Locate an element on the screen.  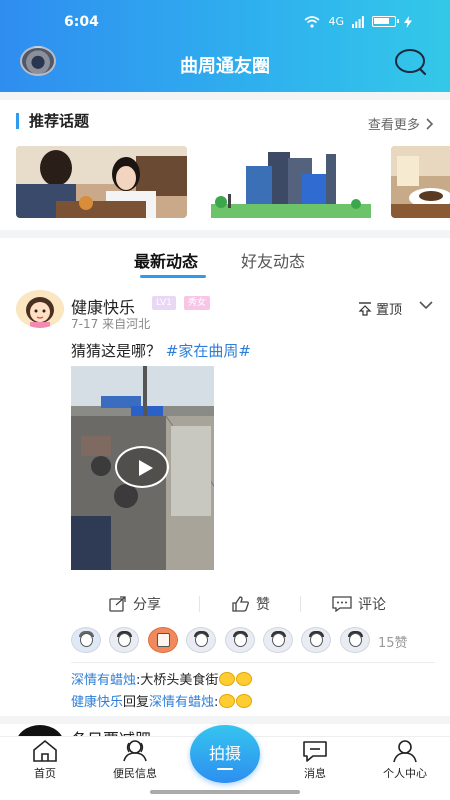
post-author-avatar is located at coordinates (40, 309).